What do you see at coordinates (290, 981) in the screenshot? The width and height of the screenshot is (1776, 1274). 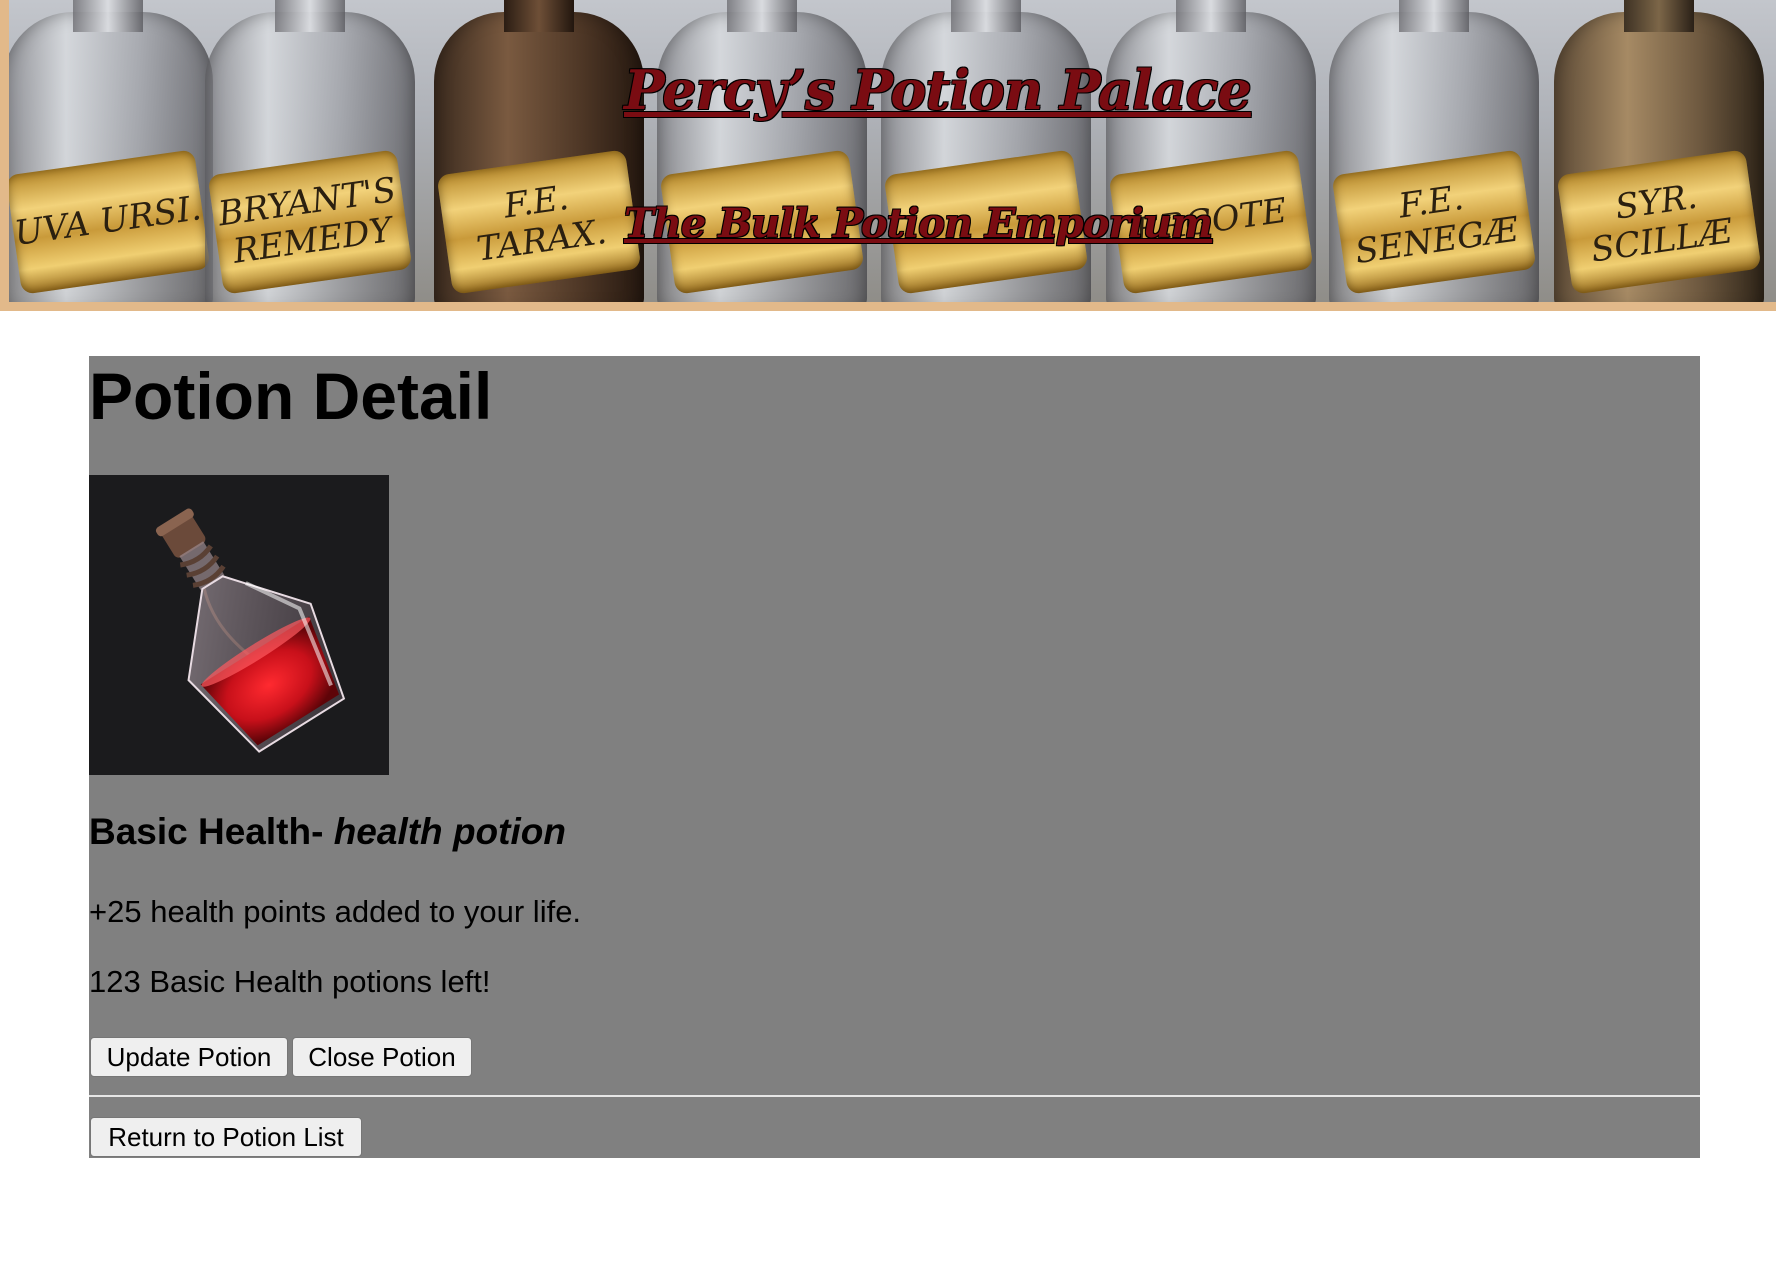 I see `potion-stock-count: 123 Basic Health potions left!` at bounding box center [290, 981].